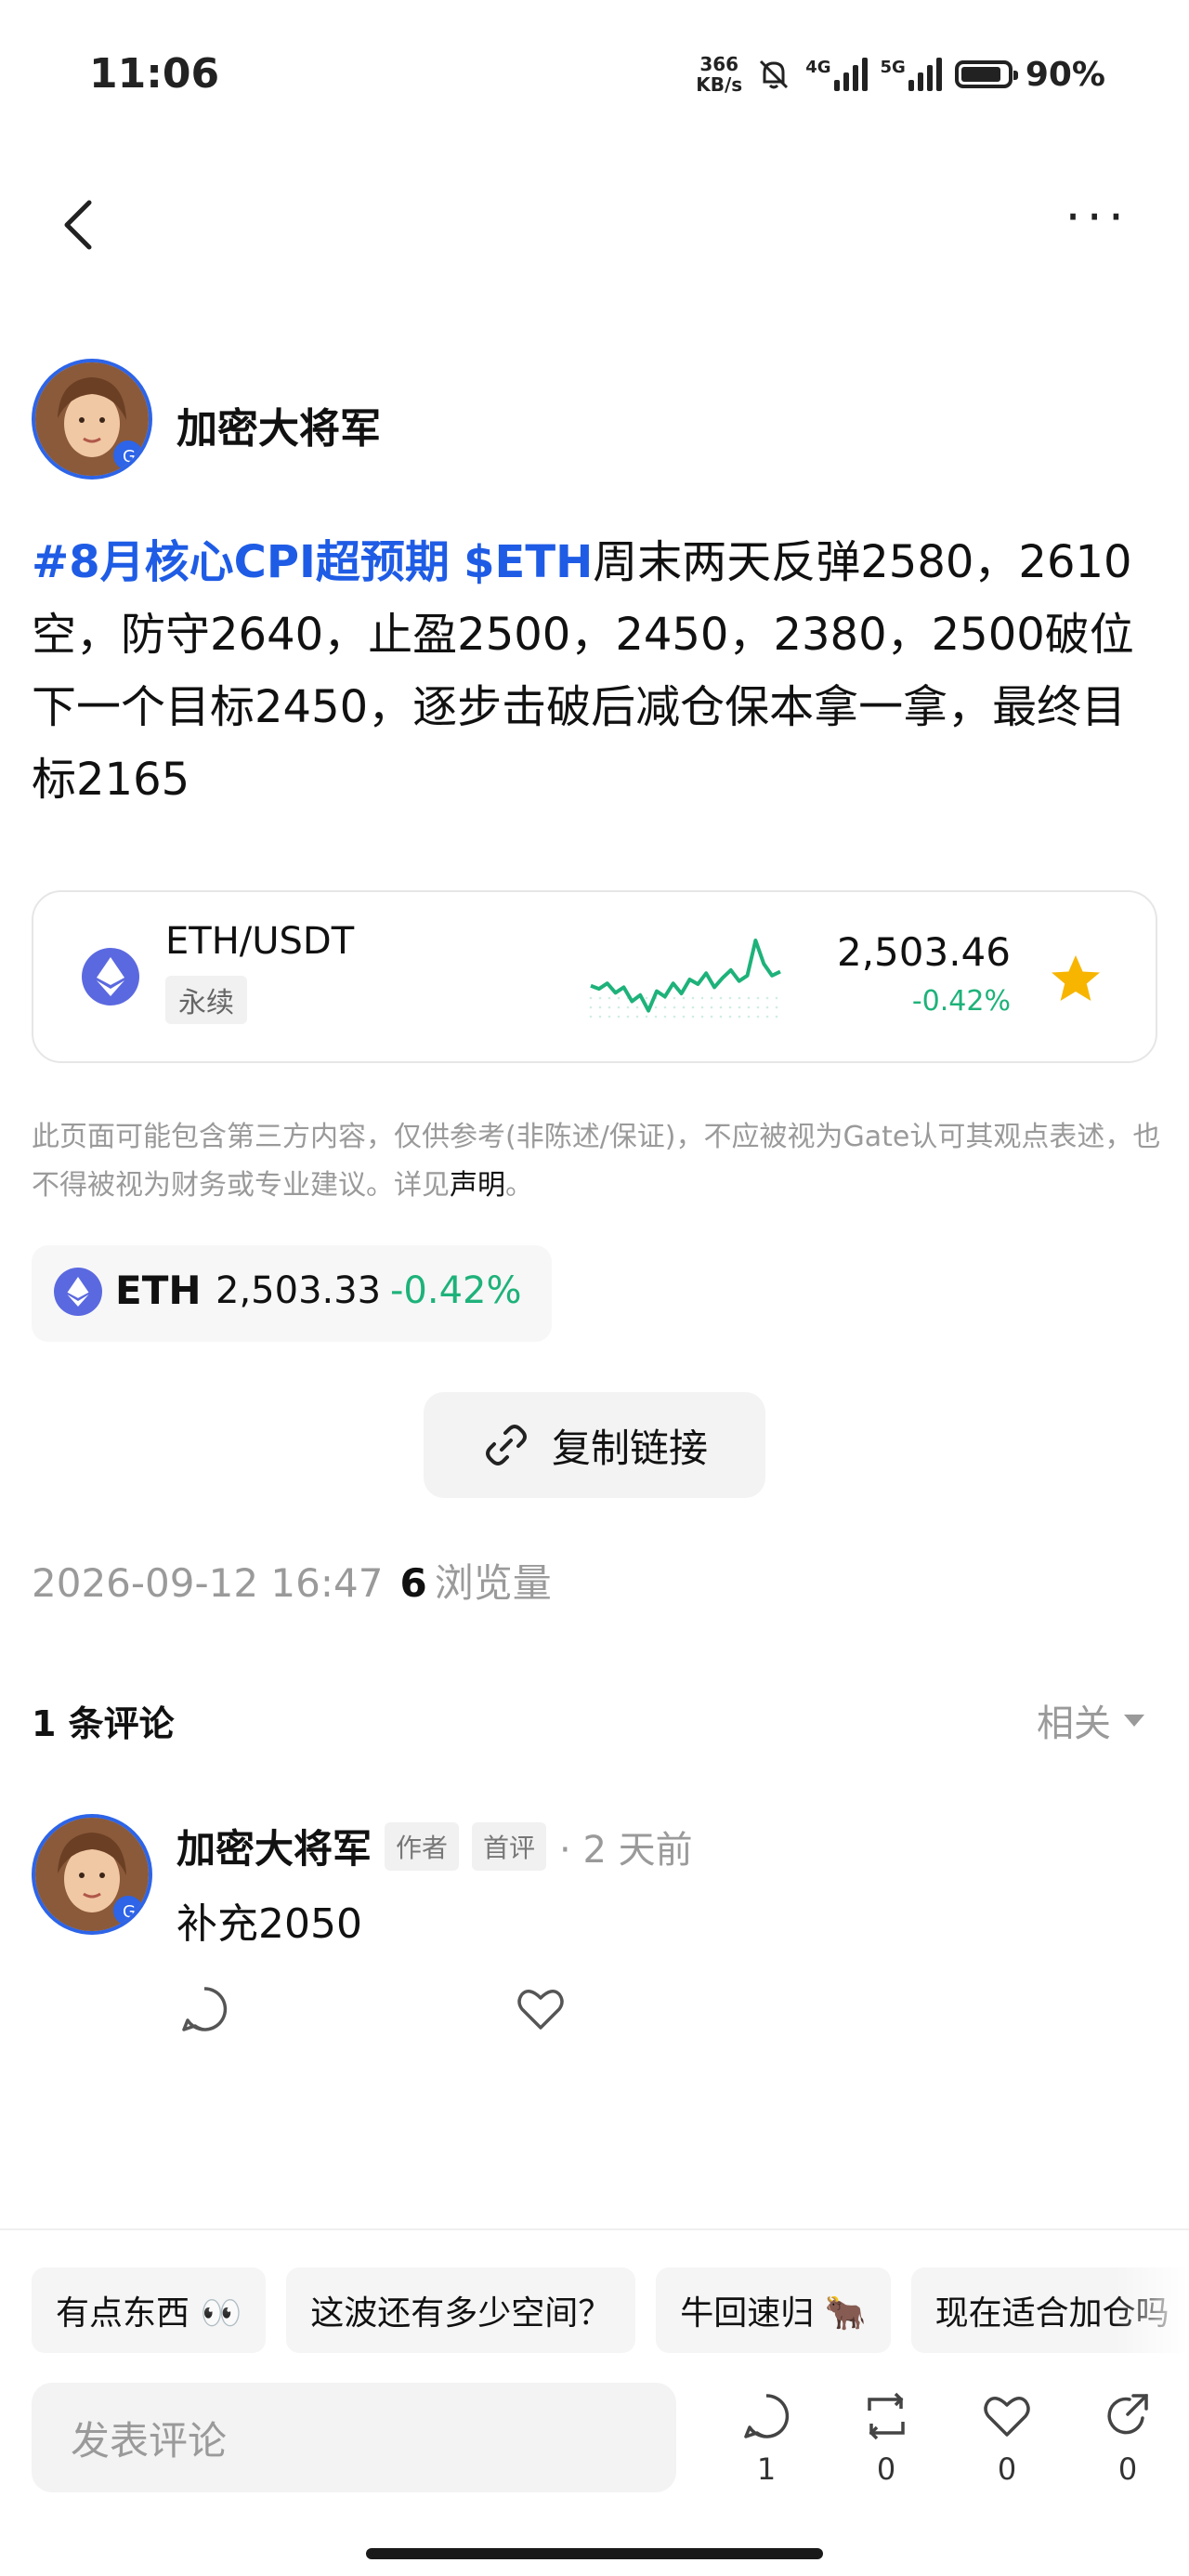  Describe the element at coordinates (1097, 217) in the screenshot. I see `more-icon: ···` at that location.